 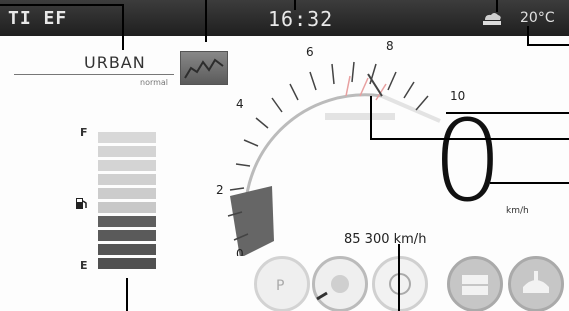 I want to click on outside-temperature: 20°C, so click(x=537, y=18).